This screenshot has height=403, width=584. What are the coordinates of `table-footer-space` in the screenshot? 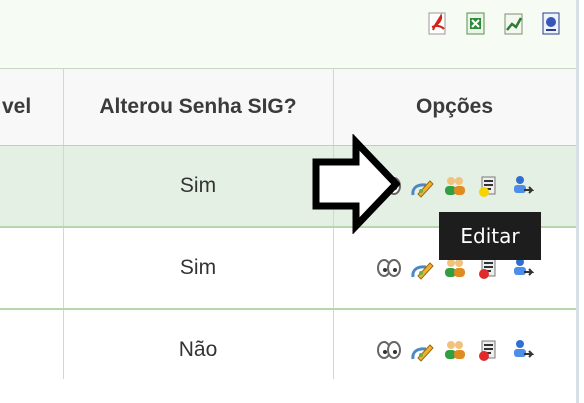 It's located at (288, 391).